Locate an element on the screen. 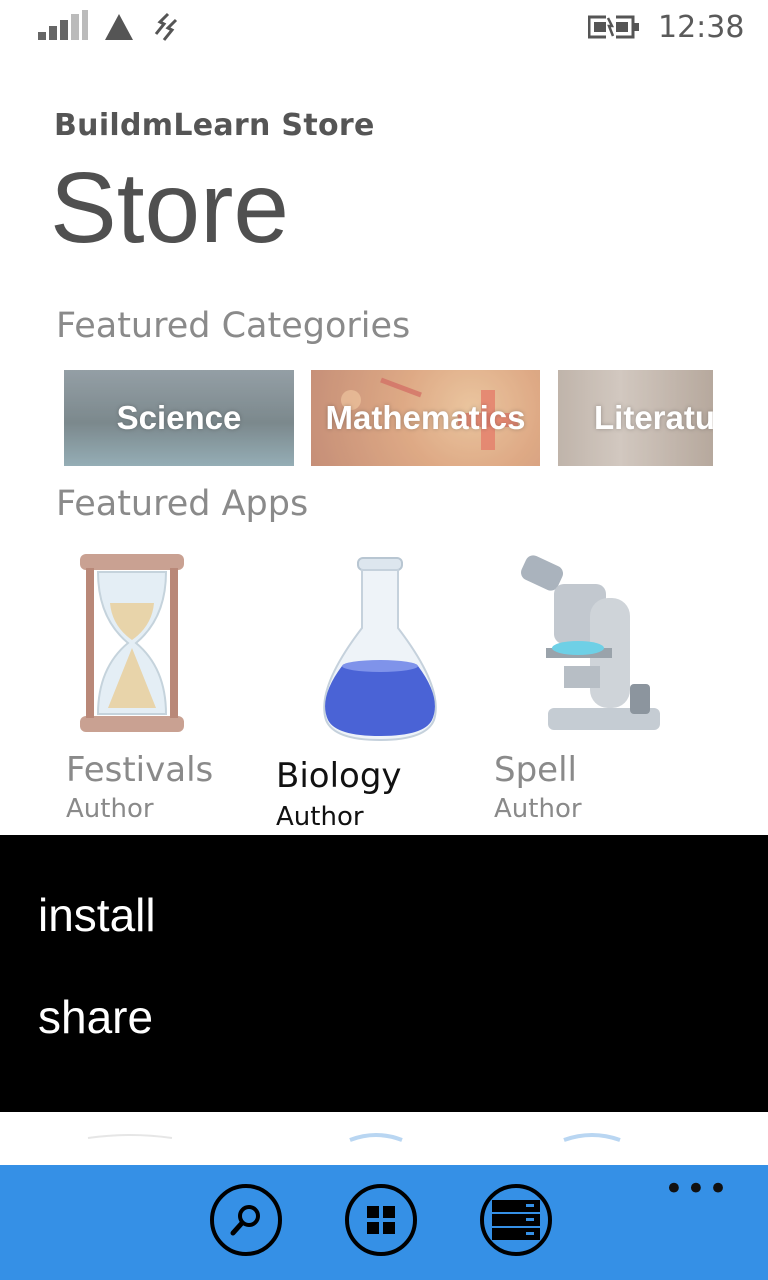  categories-button is located at coordinates (381, 1220).